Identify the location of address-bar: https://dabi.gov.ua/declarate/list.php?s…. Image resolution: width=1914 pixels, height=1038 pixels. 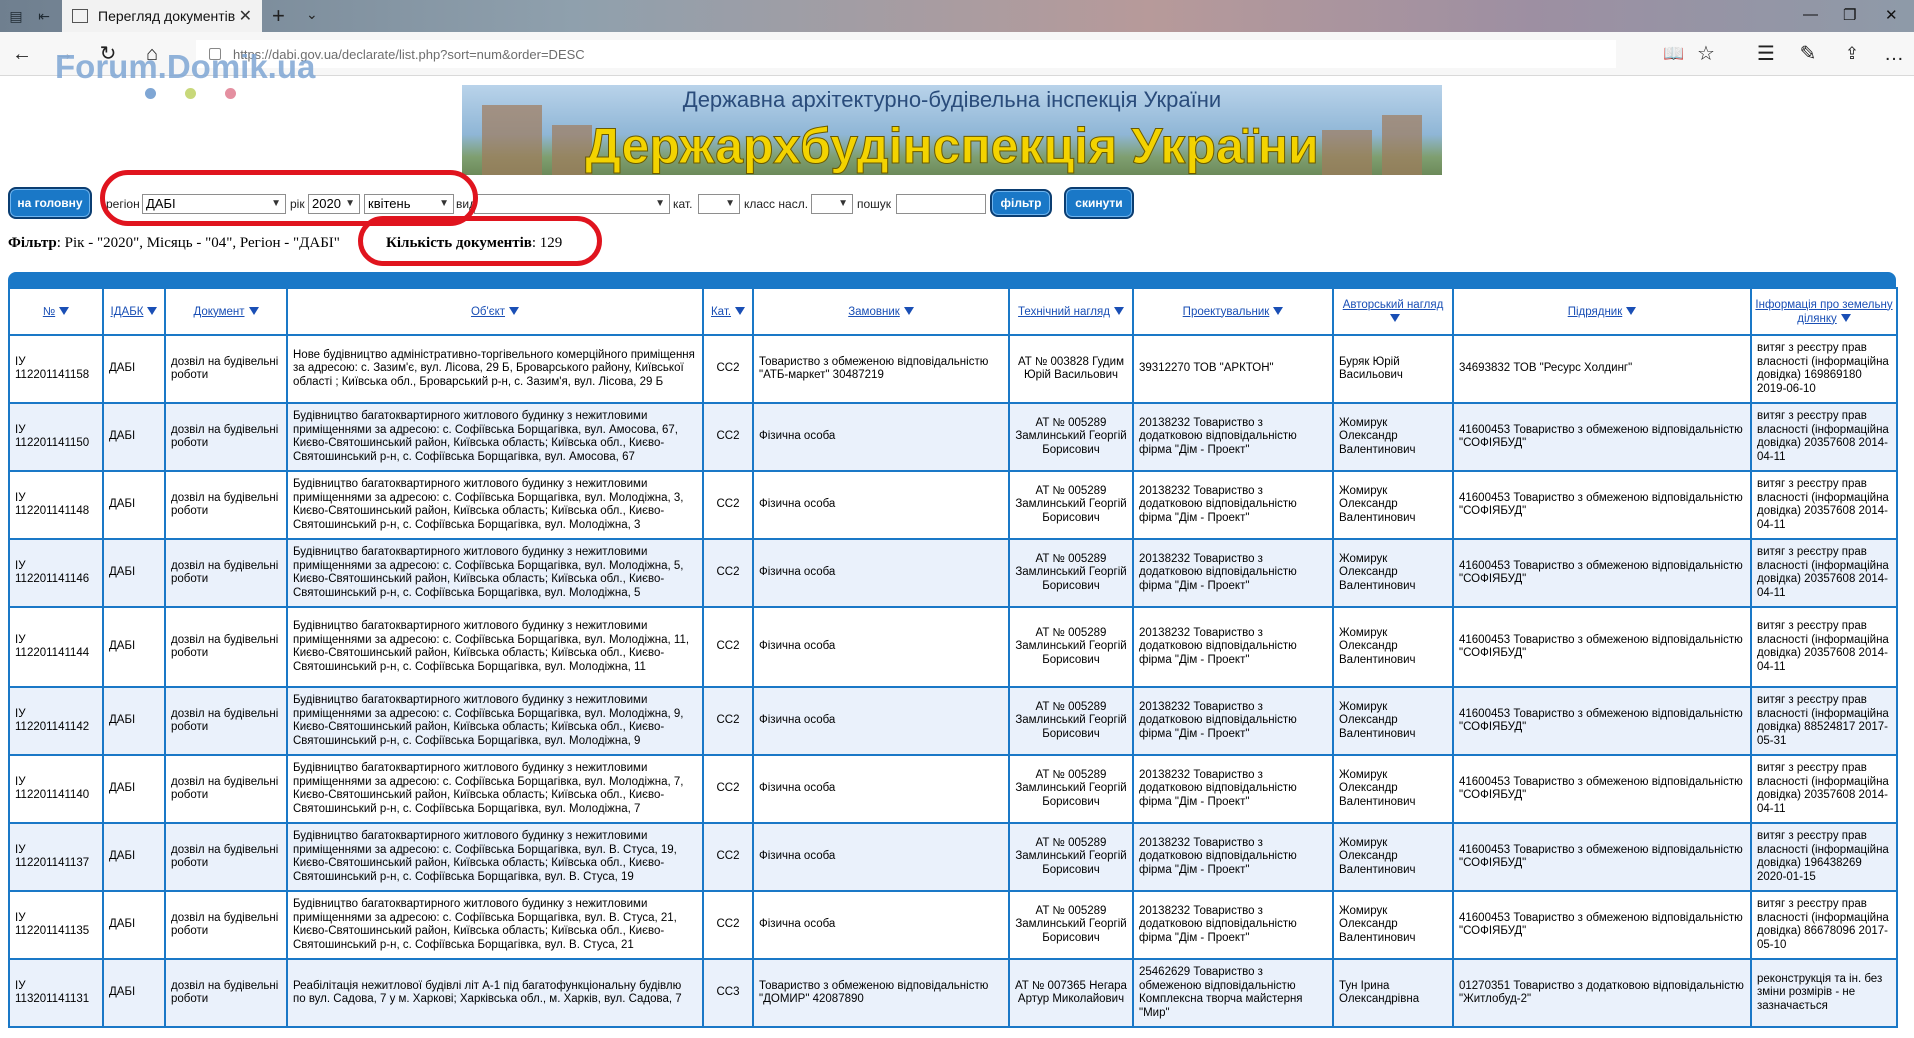
(906, 54).